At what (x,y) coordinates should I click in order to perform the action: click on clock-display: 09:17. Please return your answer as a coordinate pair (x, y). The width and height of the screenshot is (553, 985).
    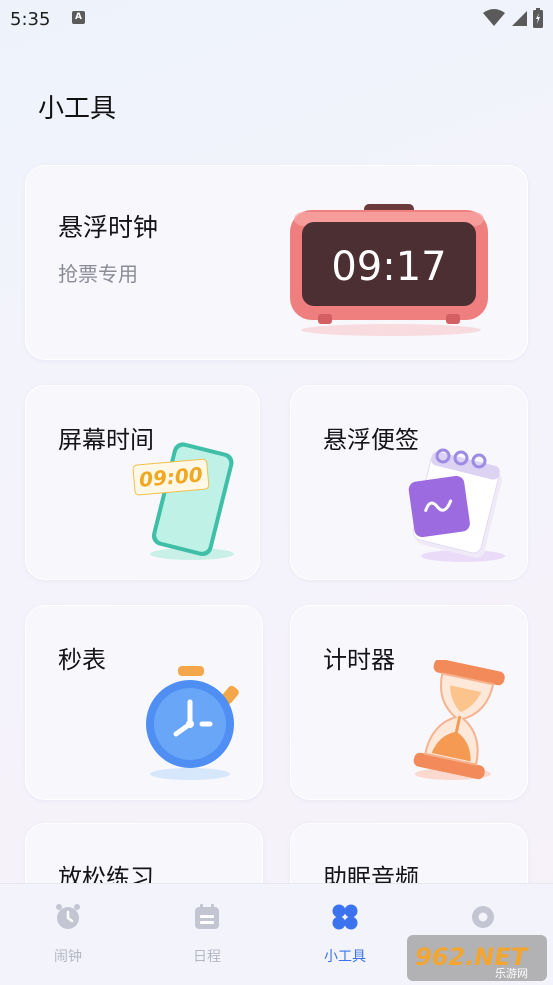
    Looking at the image, I should click on (388, 267).